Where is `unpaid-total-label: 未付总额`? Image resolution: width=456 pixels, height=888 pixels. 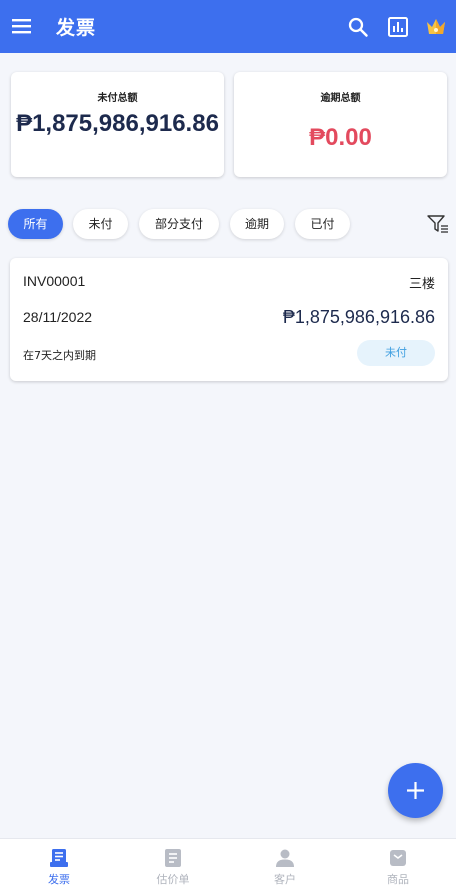
unpaid-total-label: 未付总额 is located at coordinates (117, 98).